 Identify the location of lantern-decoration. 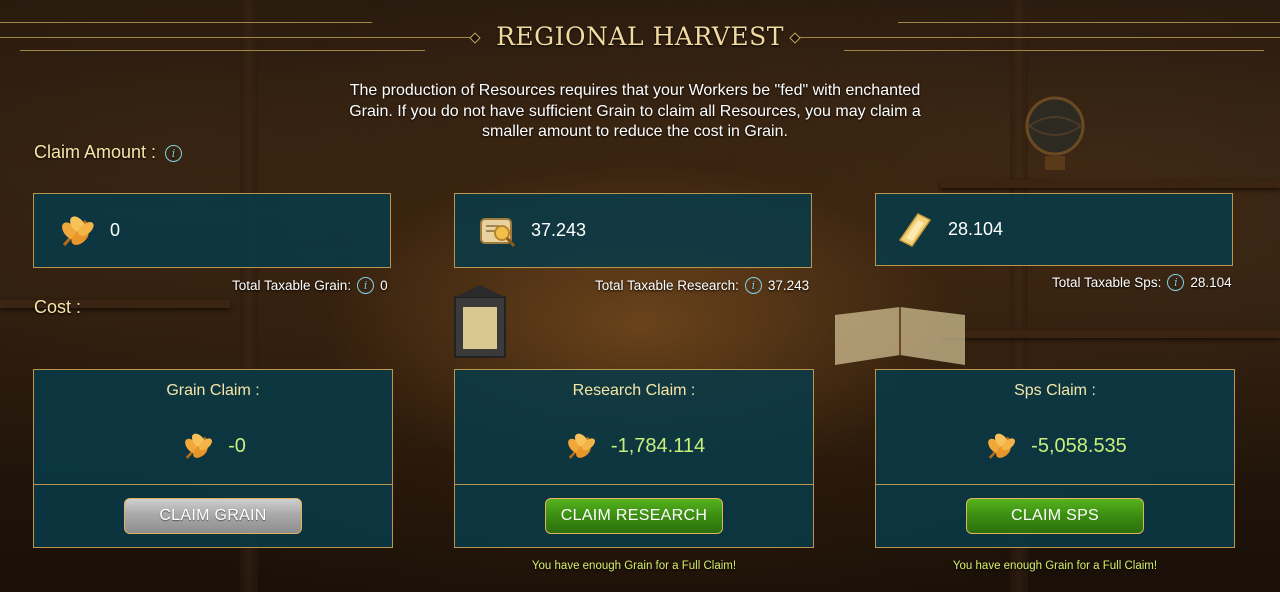
(480, 321).